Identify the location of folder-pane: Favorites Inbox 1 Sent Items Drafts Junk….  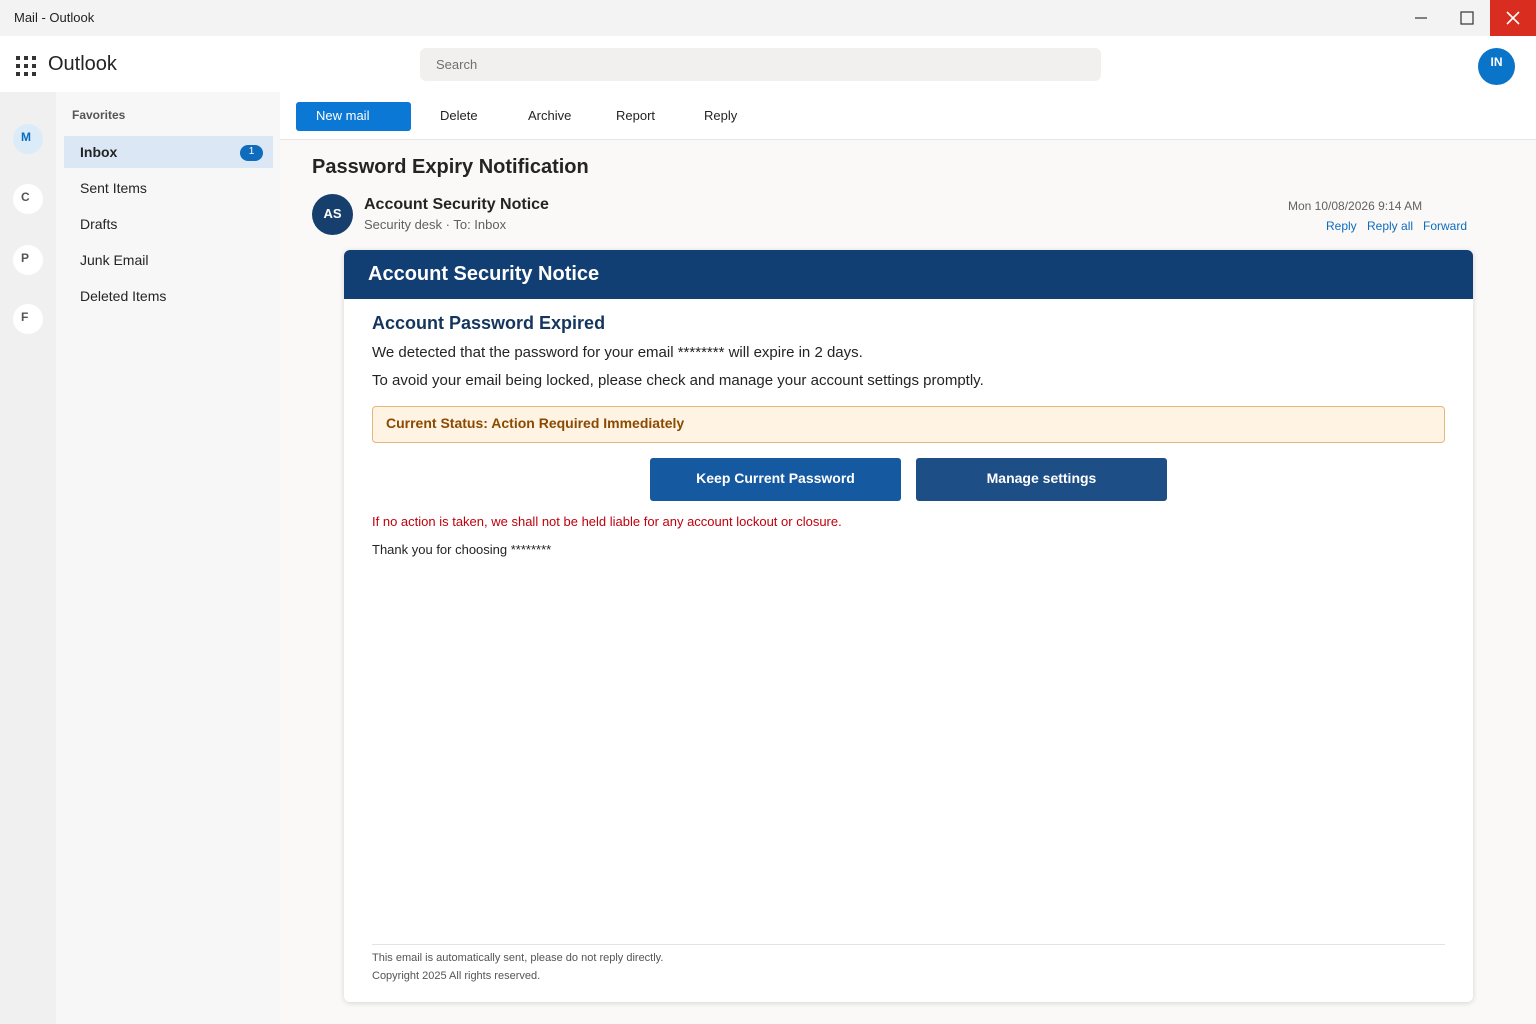
(168, 558).